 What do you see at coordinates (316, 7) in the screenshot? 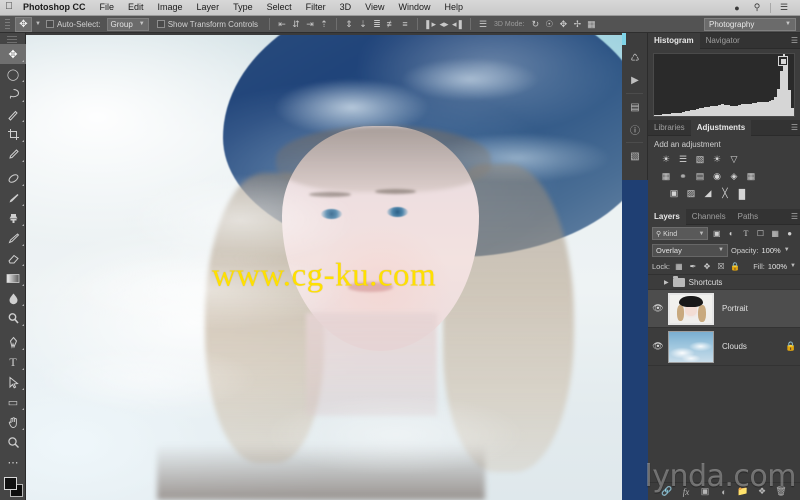
I see `menu-item-filter: Filter` at bounding box center [316, 7].